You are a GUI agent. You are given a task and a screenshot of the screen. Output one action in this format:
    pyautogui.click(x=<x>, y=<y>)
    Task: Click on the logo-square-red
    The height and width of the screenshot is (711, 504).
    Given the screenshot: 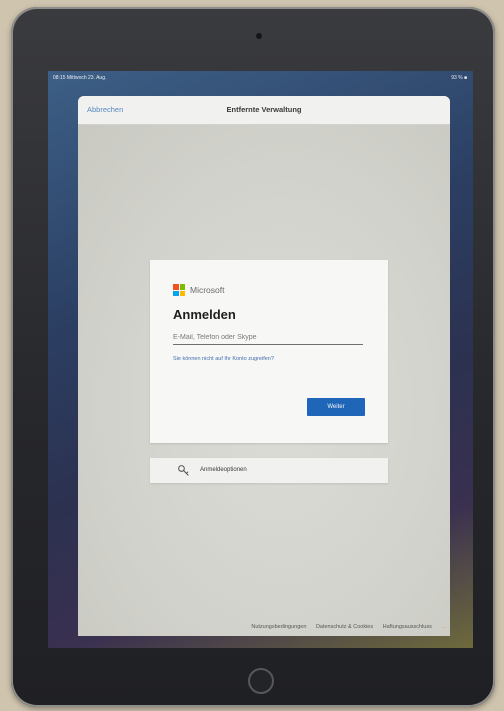 What is the action you would take?
    pyautogui.click(x=176, y=287)
    